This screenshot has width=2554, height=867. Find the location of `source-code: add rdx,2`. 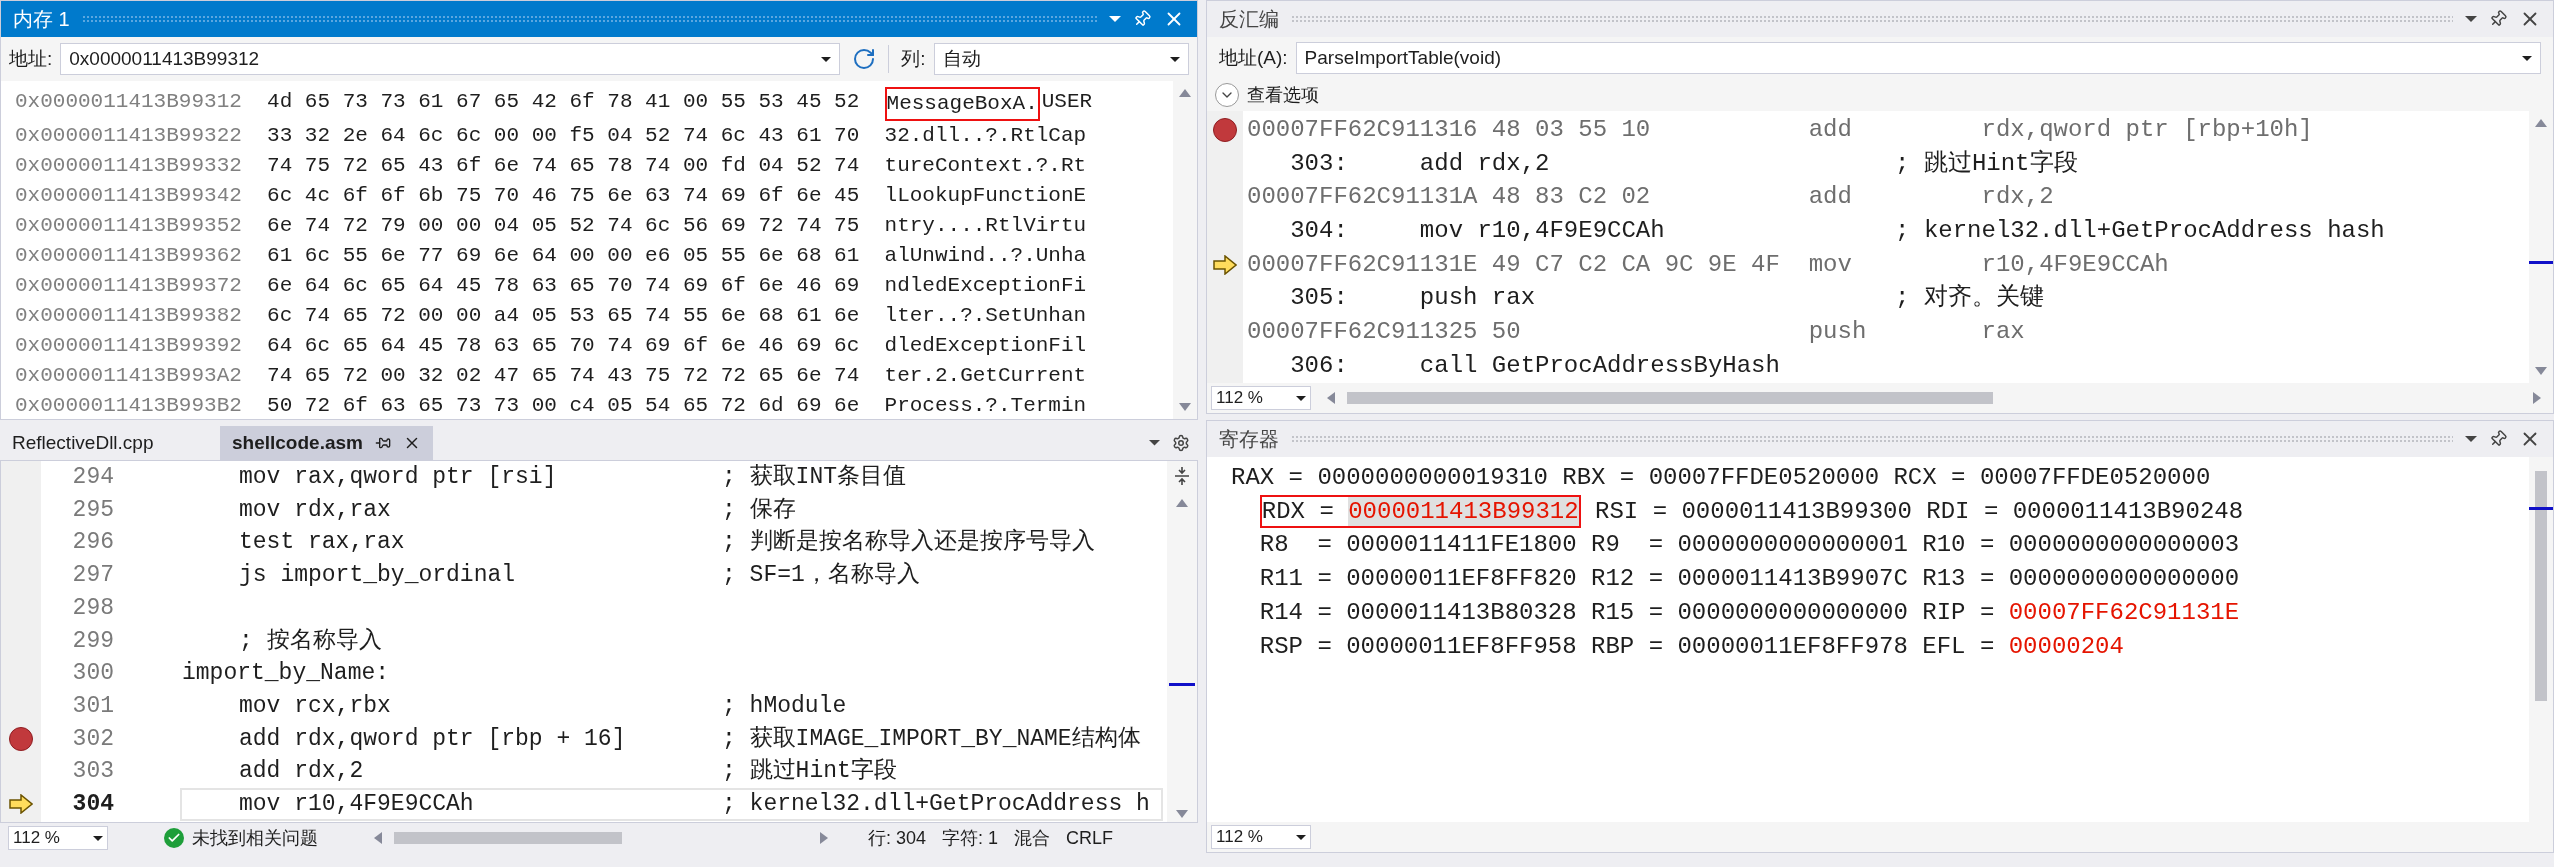

source-code: add rdx,2 is located at coordinates (1484, 163).